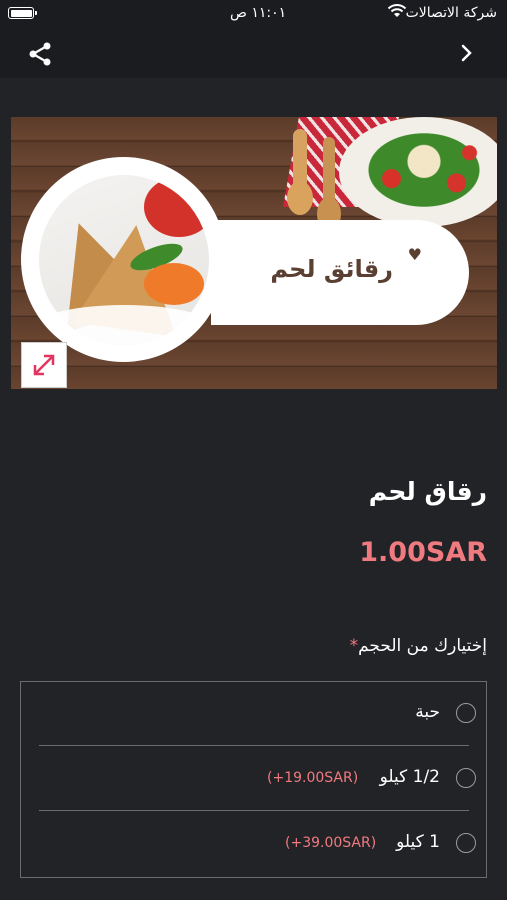 This screenshot has width=507, height=900. I want to click on nav-bar, so click(253, 53).